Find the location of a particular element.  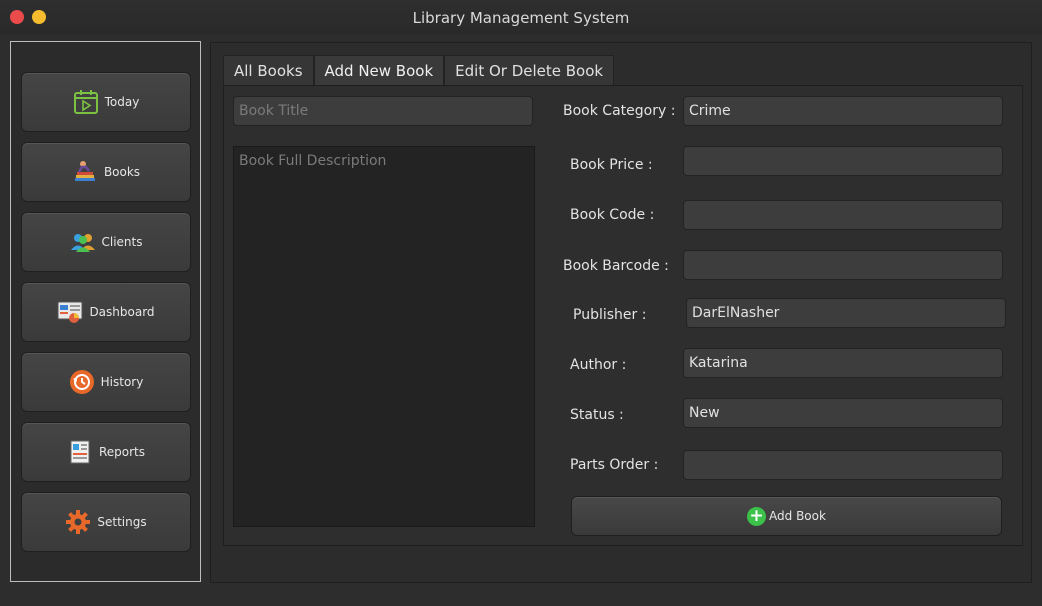

book-barcode-input is located at coordinates (843, 265).